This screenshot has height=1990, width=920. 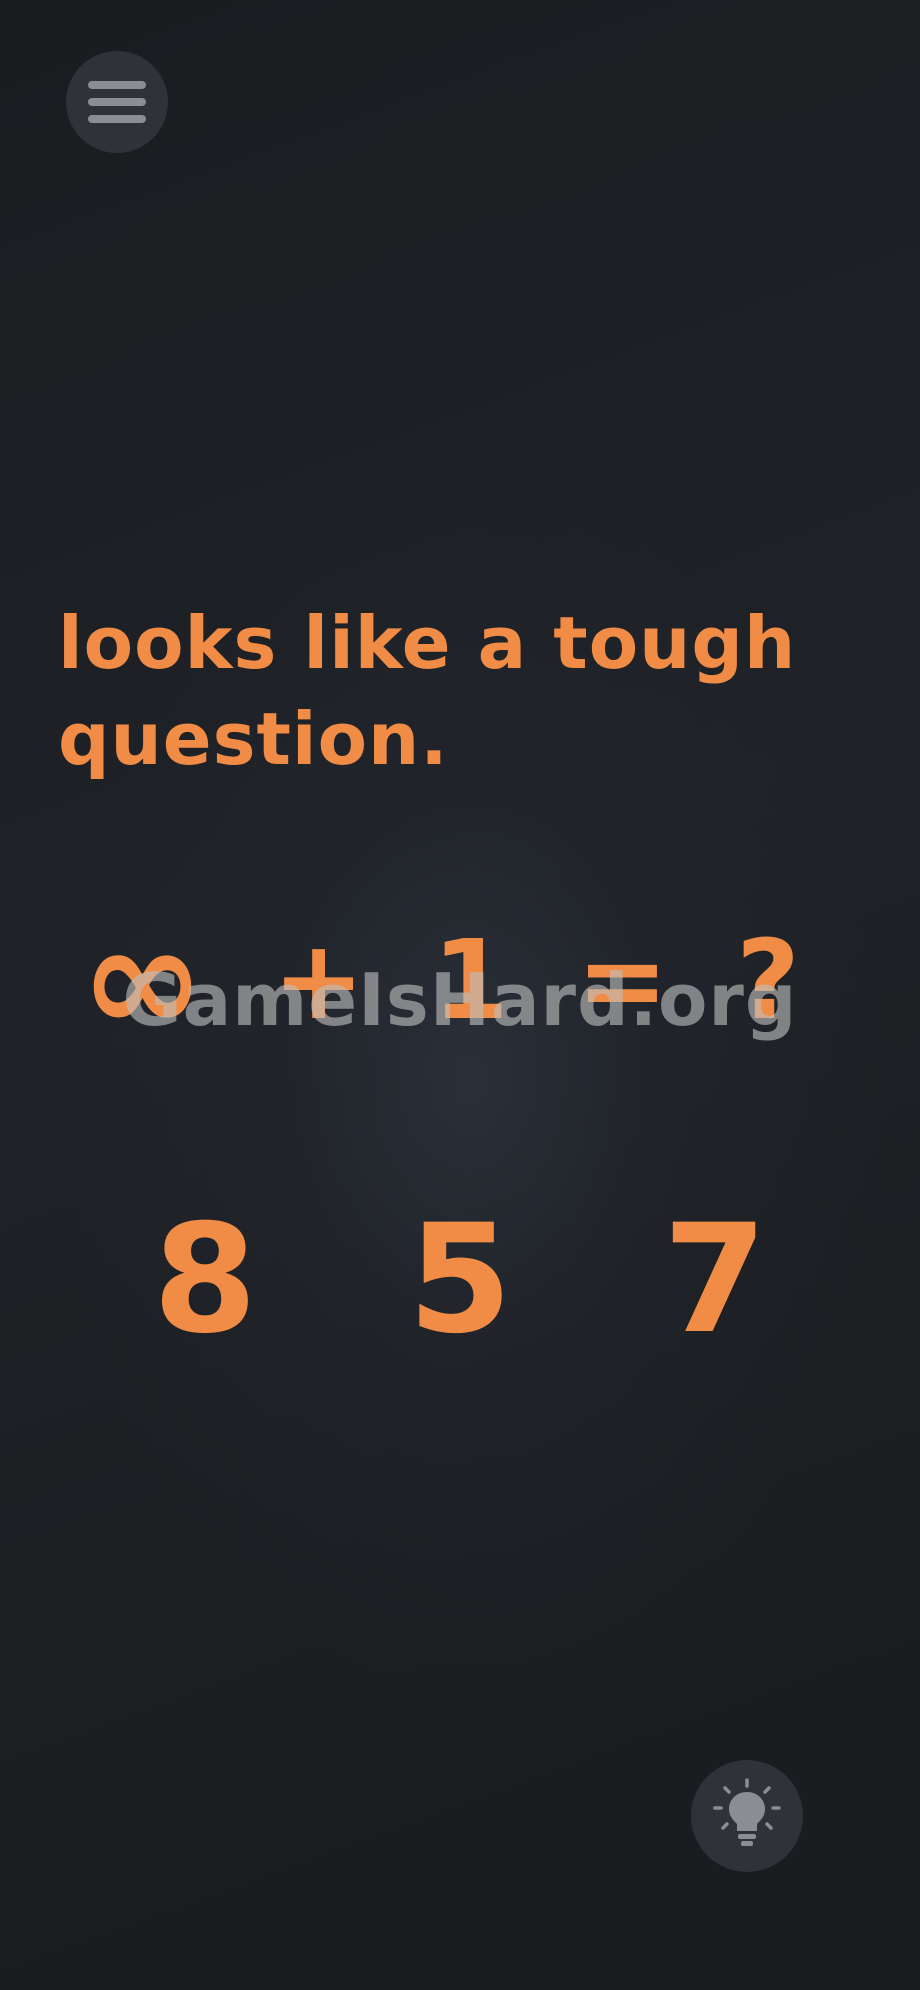 I want to click on hamburger-menu-icon, so click(x=117, y=102).